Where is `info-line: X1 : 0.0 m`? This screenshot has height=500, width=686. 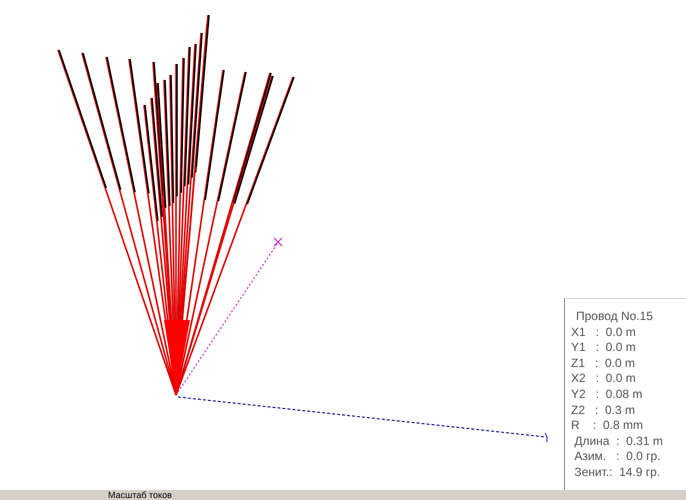 info-line: X1 : 0.0 m is located at coordinates (604, 332).